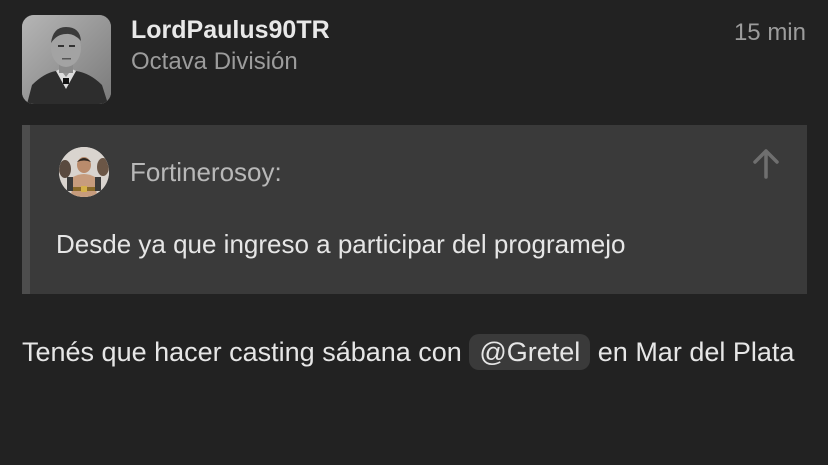 Image resolution: width=828 pixels, height=465 pixels. I want to click on quote-author-avatar, so click(84, 172).